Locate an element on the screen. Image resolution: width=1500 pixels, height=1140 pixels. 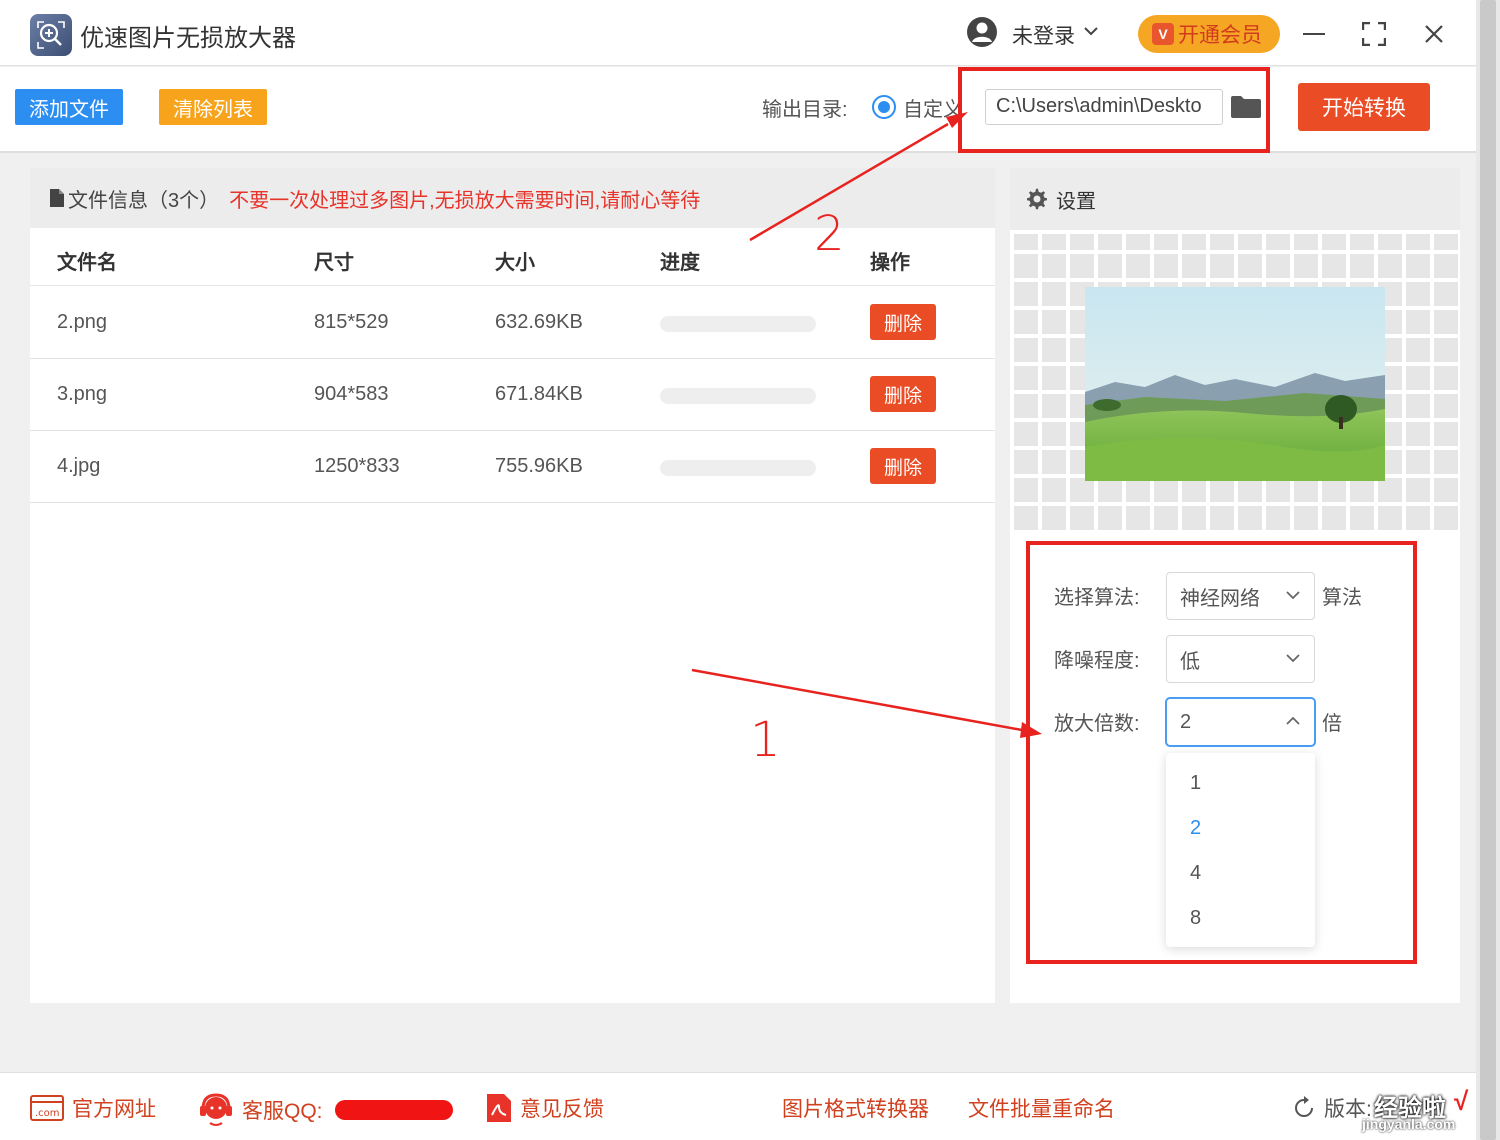
batch-rename-link: 文件批量重命名 is located at coordinates (1041, 1108).